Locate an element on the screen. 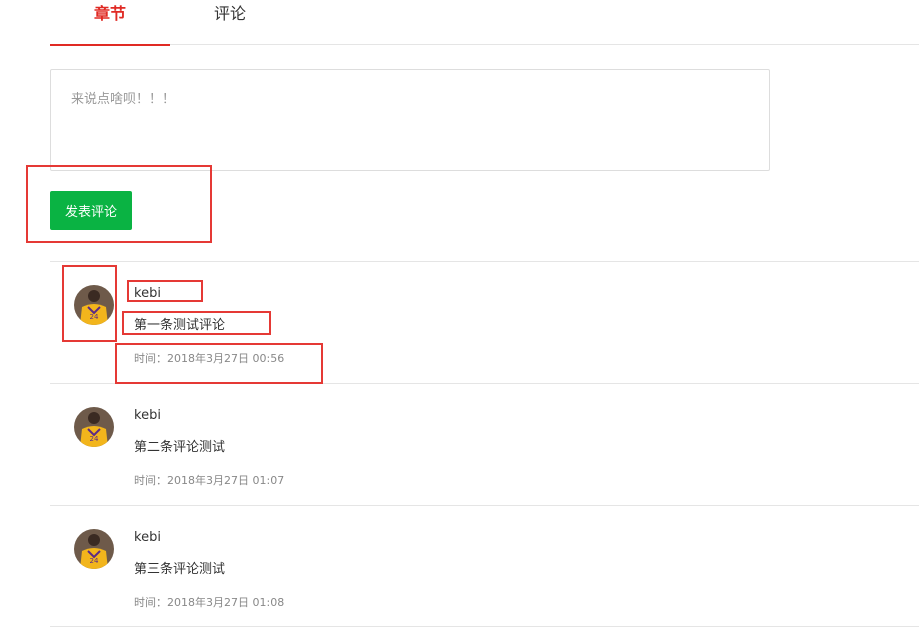  tab-bar: 章节 评论 is located at coordinates (484, 23).